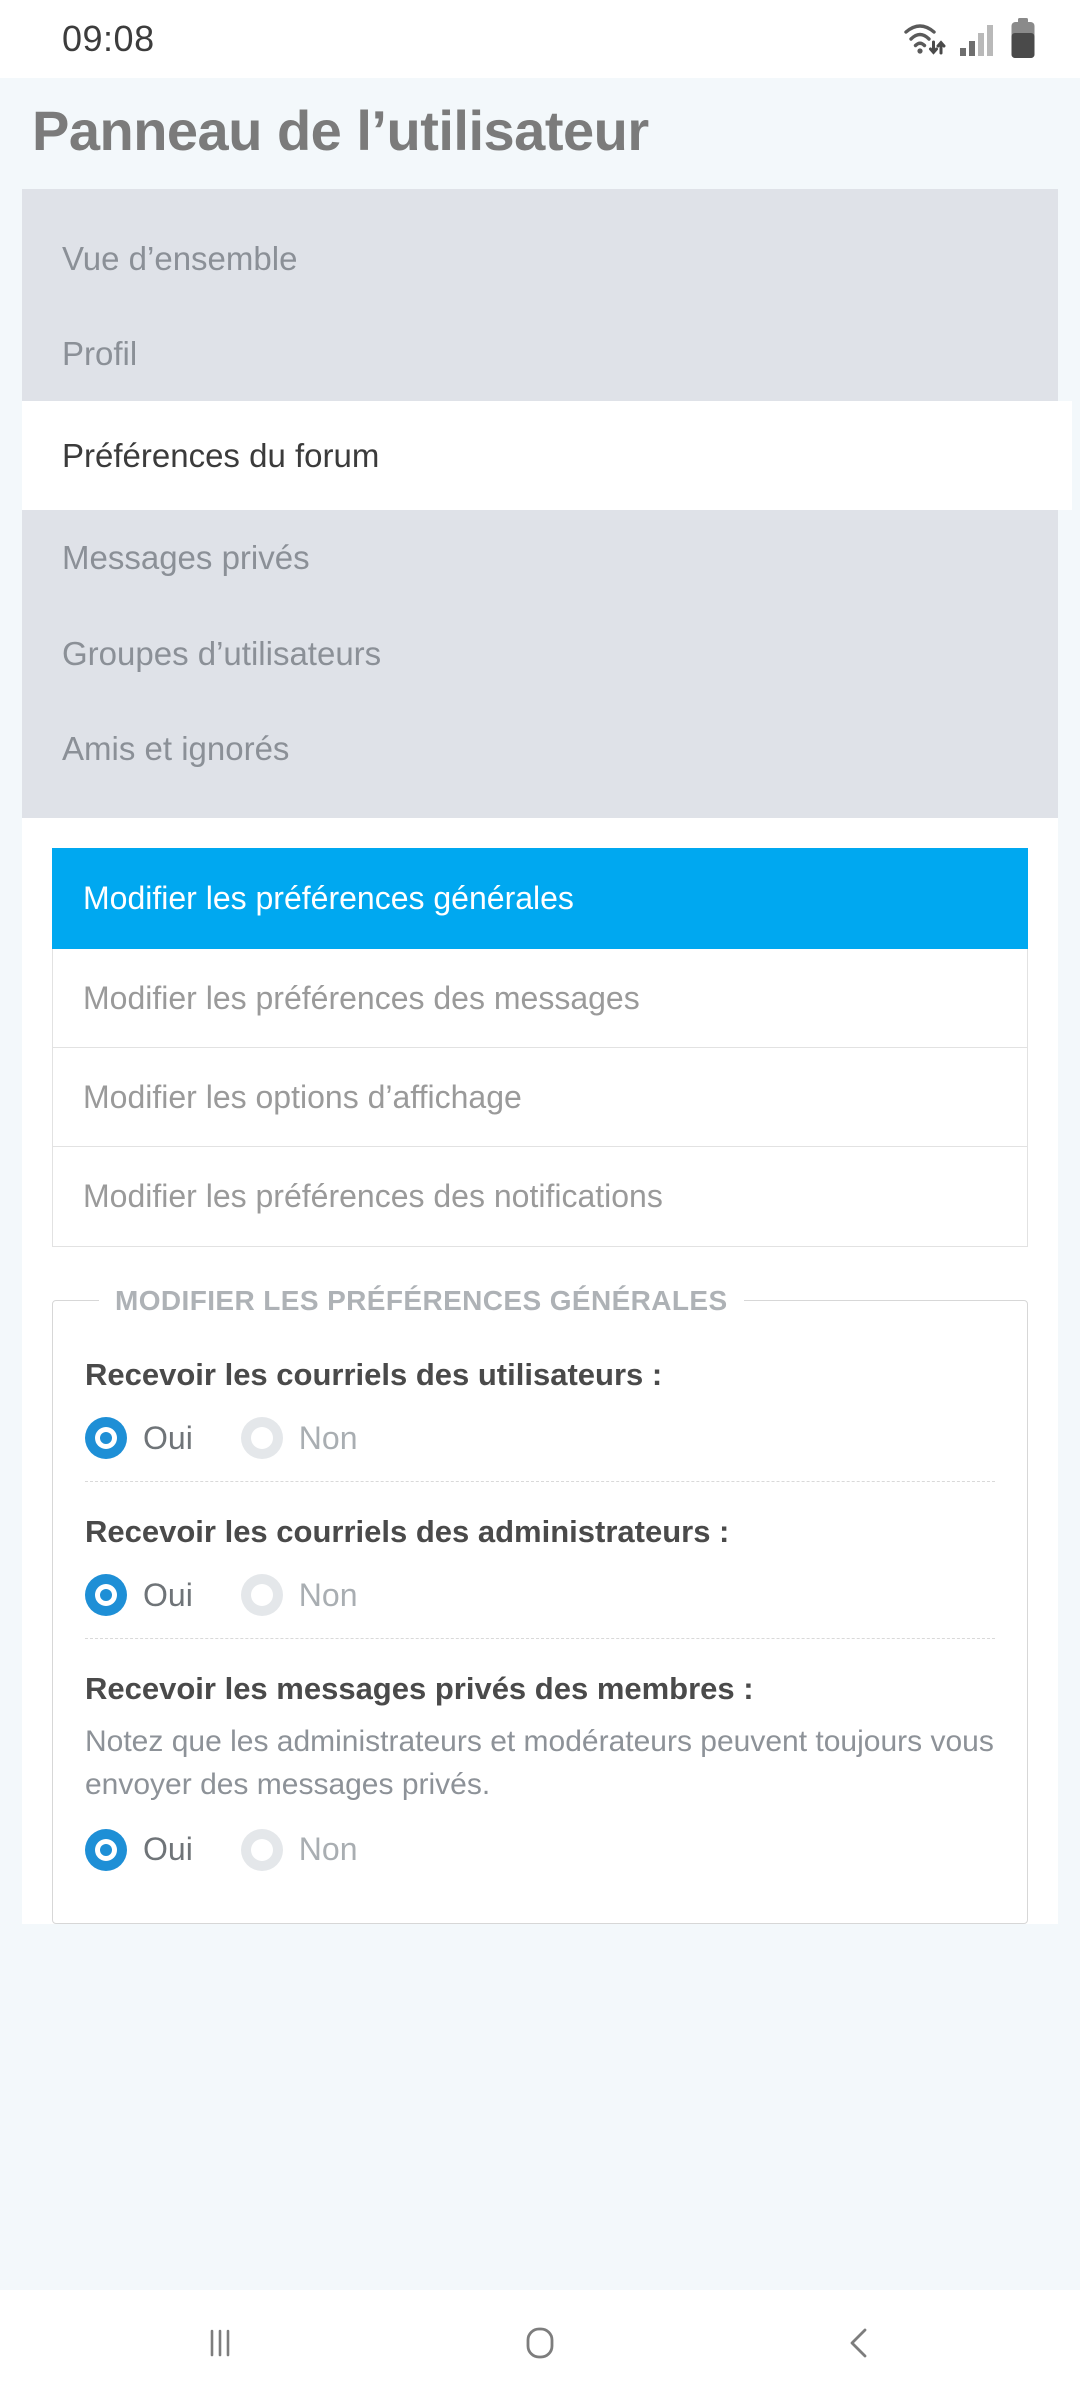  I want to click on status-icons, so click(969, 39).